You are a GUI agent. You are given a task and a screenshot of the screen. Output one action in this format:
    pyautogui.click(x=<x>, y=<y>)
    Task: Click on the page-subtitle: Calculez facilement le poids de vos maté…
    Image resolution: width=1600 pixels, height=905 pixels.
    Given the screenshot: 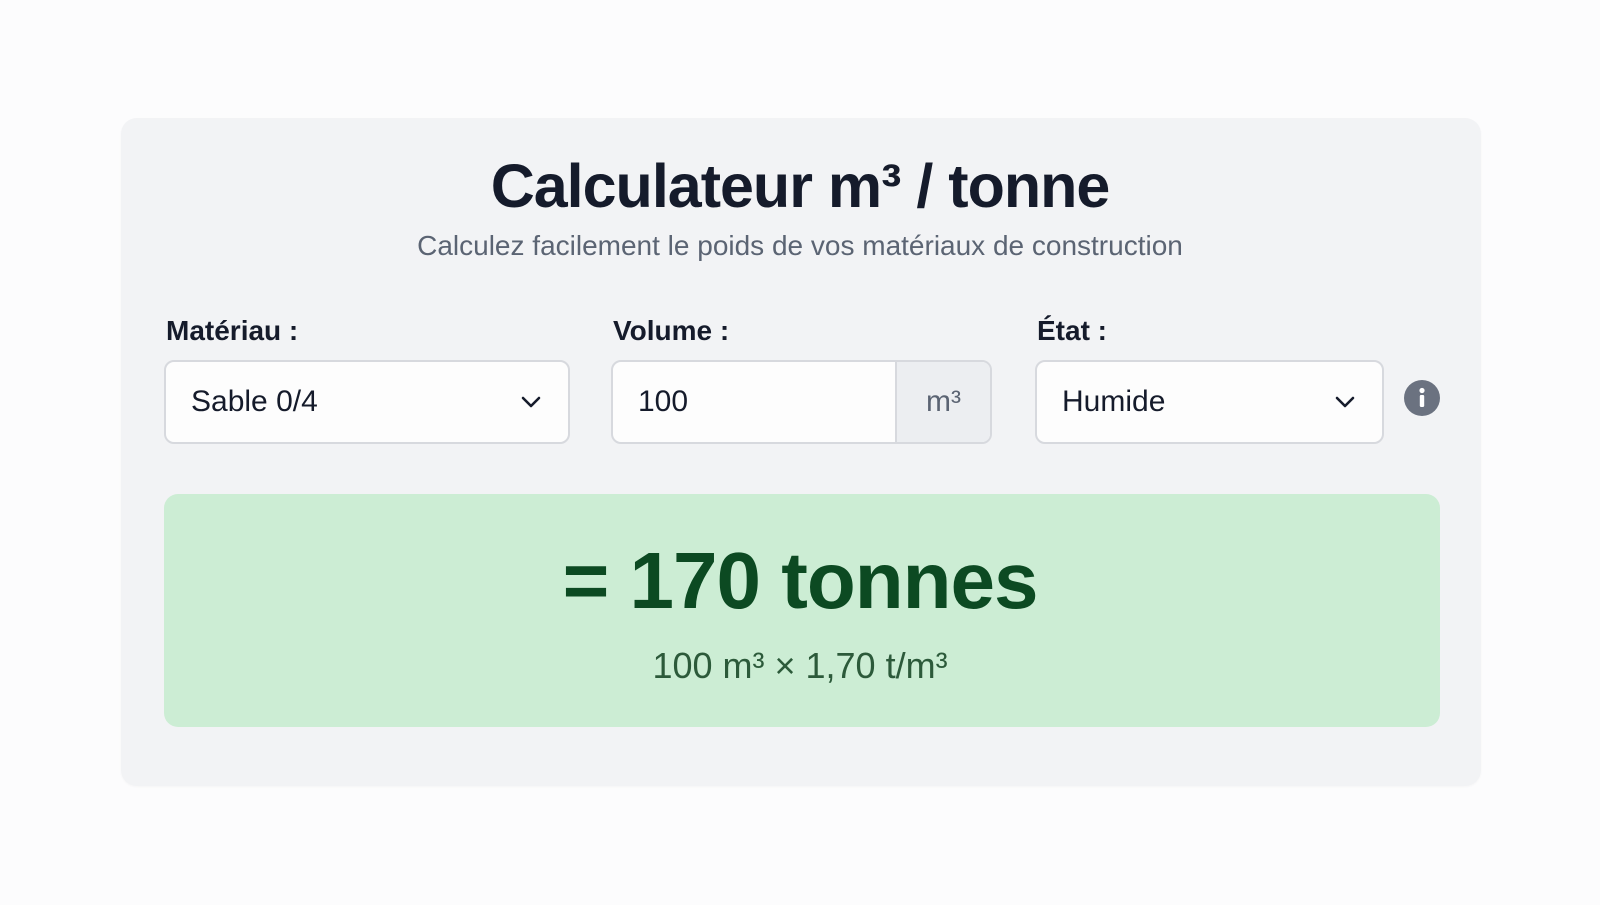 What is the action you would take?
    pyautogui.click(x=800, y=245)
    